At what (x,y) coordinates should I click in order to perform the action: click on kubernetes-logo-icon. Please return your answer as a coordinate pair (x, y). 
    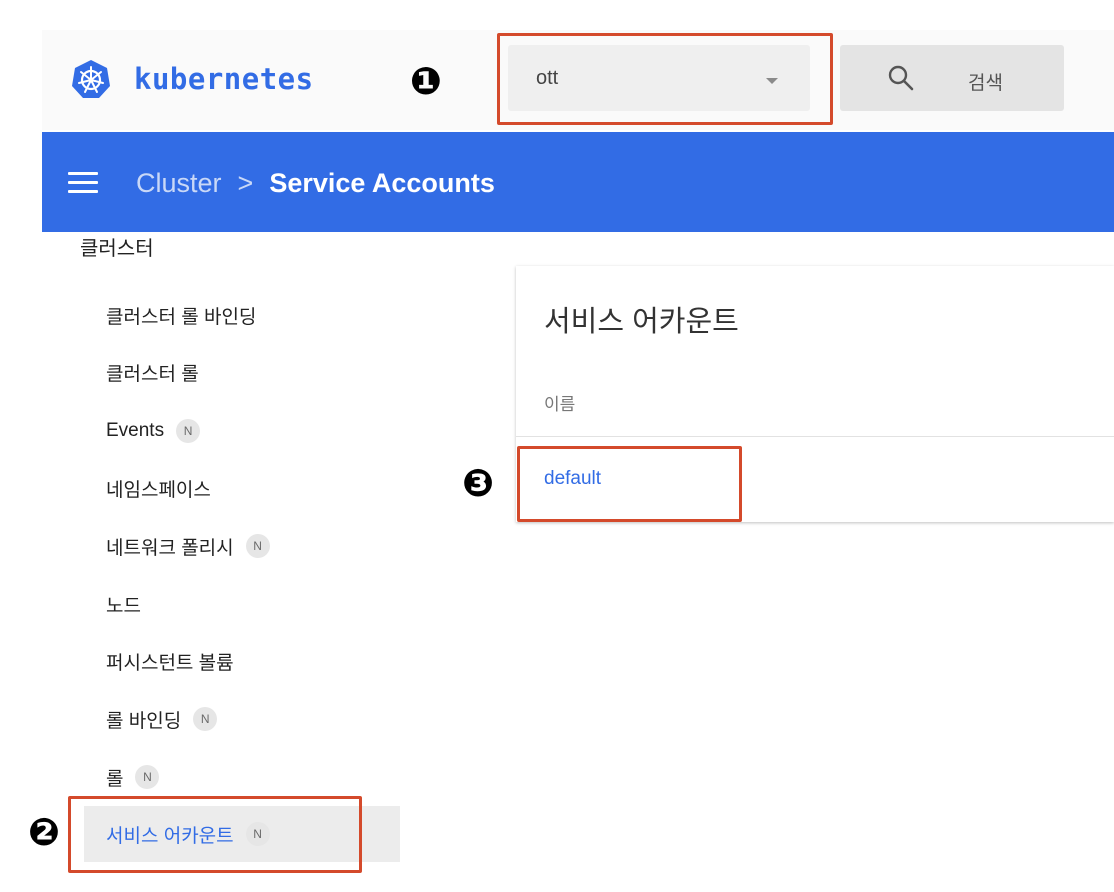
    Looking at the image, I should click on (91, 79).